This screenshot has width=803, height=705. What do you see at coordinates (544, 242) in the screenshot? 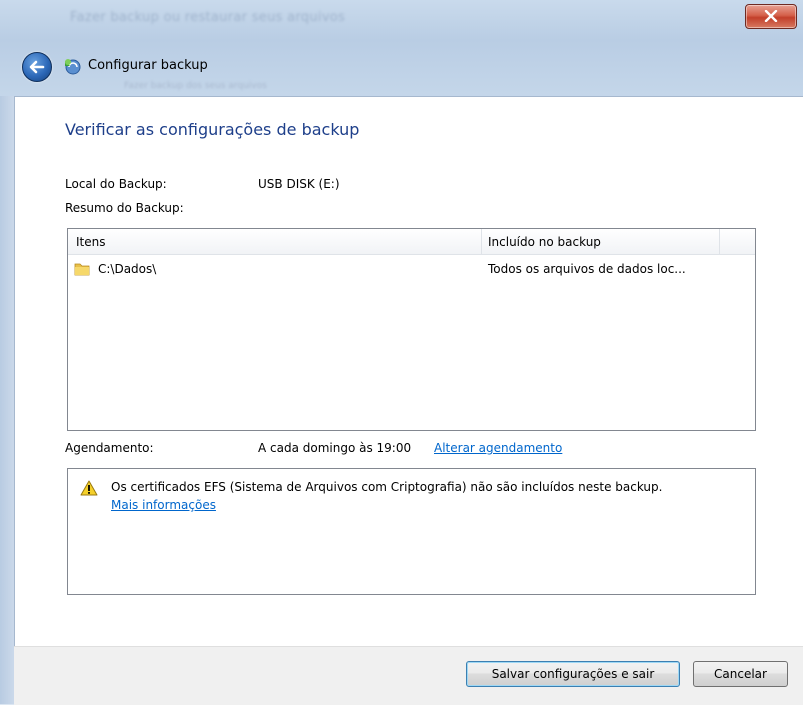
I see `column-header-included: Incluído no backup` at bounding box center [544, 242].